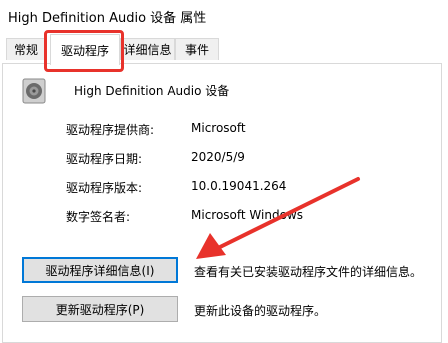  I want to click on digital-signer-value: Microsoft Windows, so click(247, 215).